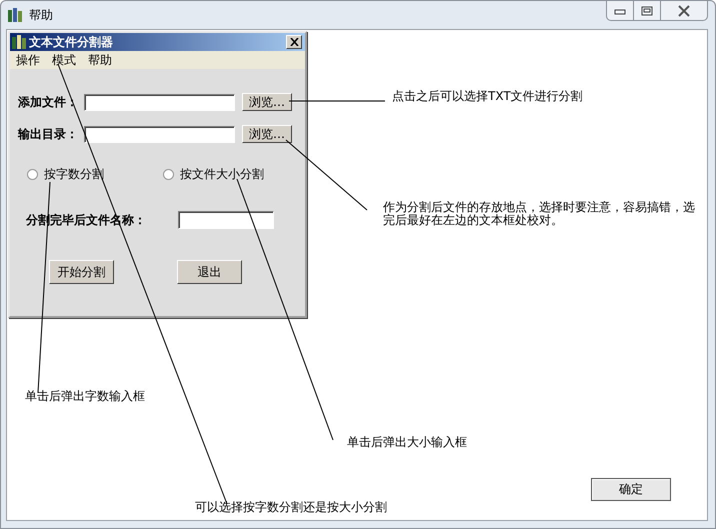 This screenshot has width=716, height=529. What do you see at coordinates (231, 174) in the screenshot?
I see `radio-option: 按文件大小分割` at bounding box center [231, 174].